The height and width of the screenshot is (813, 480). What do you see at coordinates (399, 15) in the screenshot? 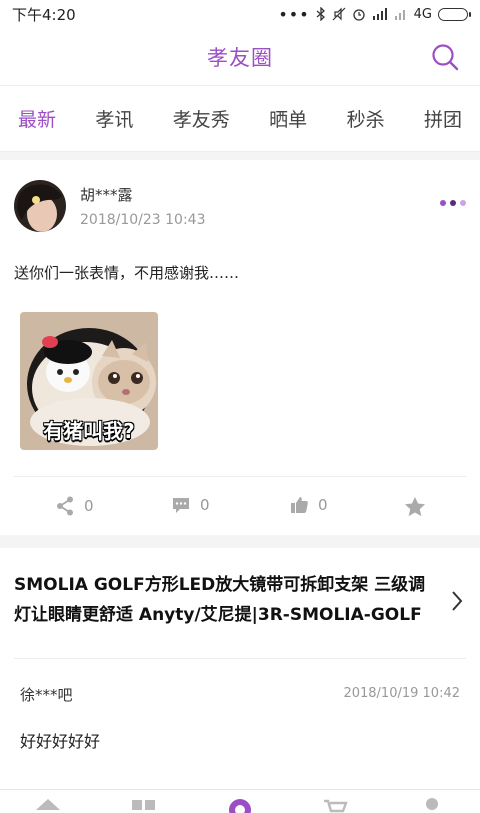
I see `signal-empty-icon` at bounding box center [399, 15].